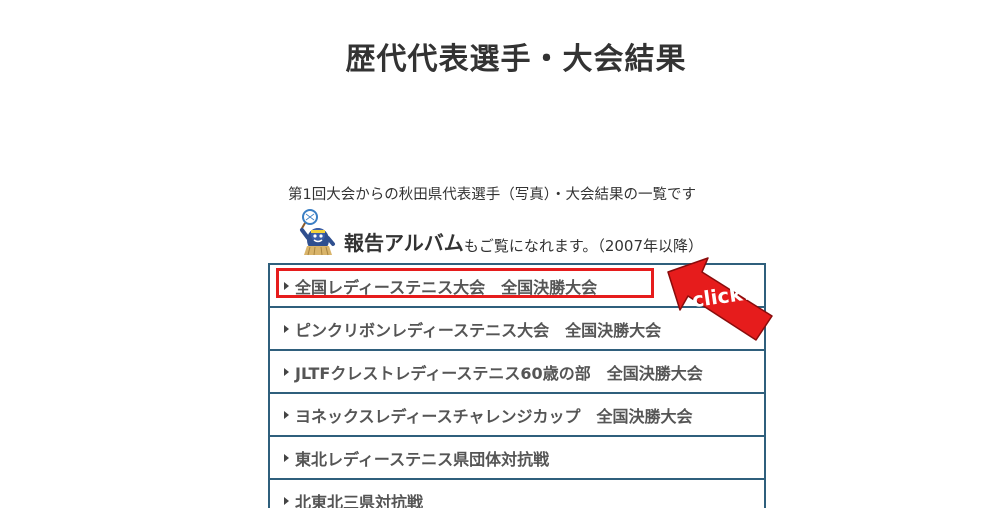  Describe the element at coordinates (583, 246) in the screenshot. I see `album-suffix-text: もご覧になれます。（2007年以降）` at that location.